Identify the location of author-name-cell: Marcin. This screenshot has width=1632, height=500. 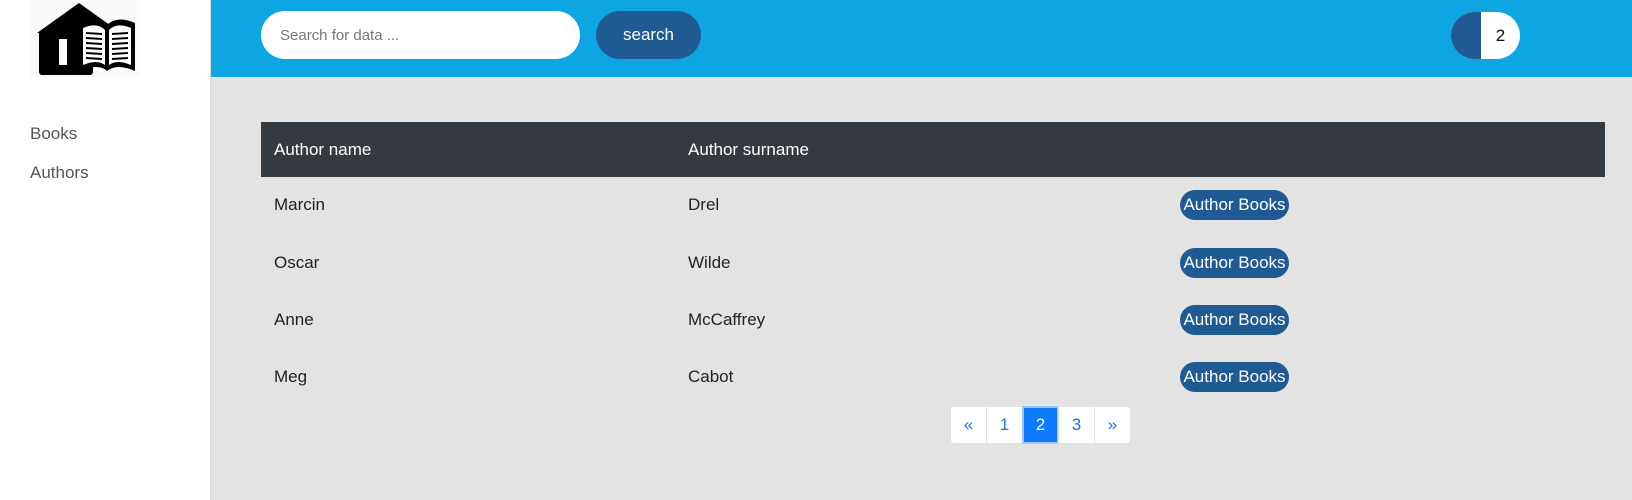
(468, 206).